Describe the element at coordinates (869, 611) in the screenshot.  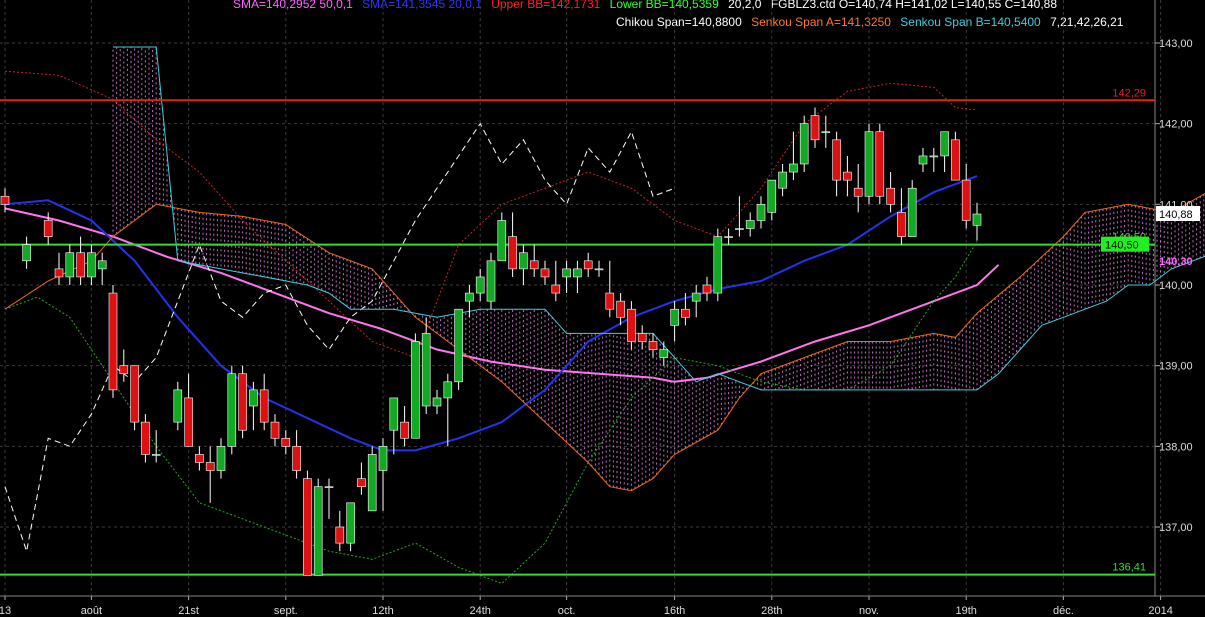
I see `x-tick-label: nov.` at that location.